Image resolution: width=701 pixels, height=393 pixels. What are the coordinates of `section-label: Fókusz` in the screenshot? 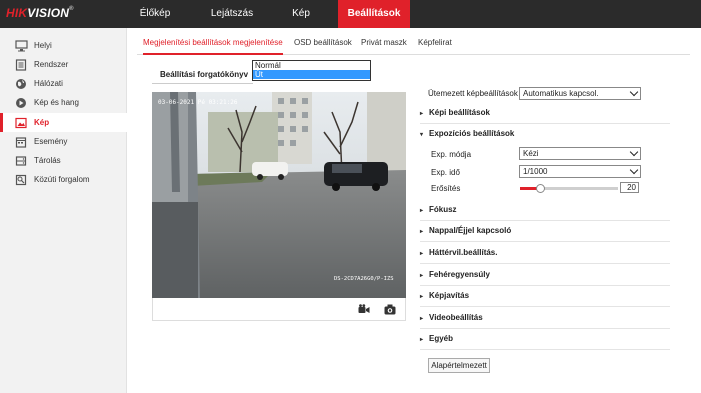 It's located at (443, 209).